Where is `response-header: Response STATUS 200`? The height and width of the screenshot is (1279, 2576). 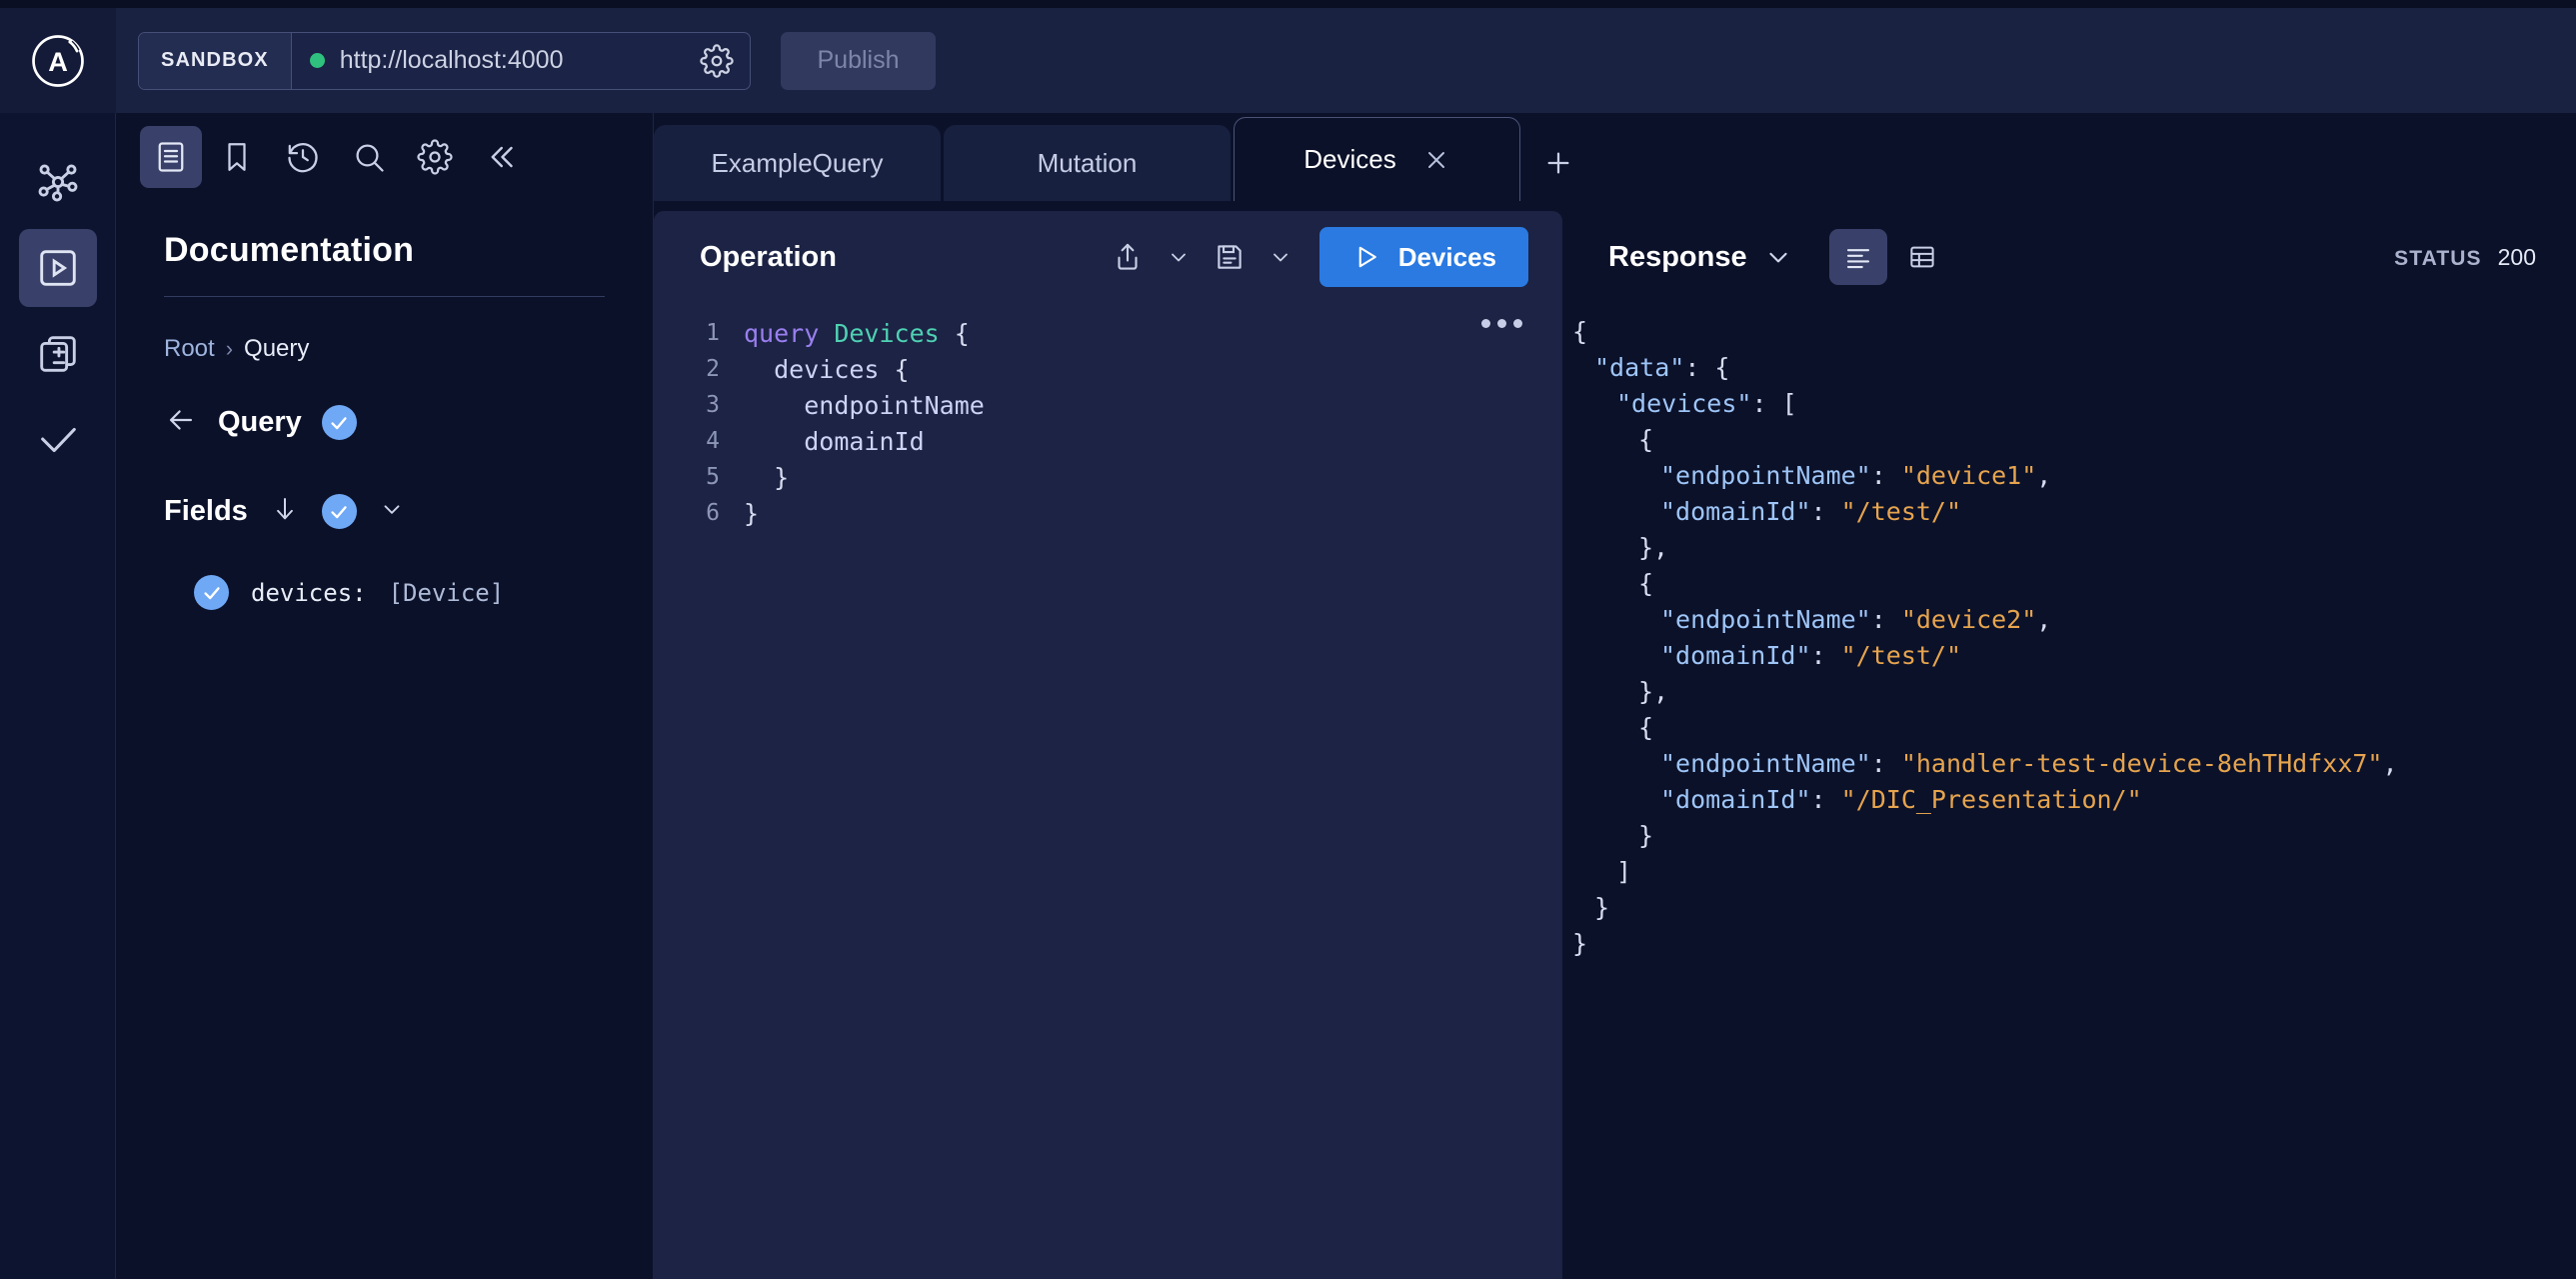
response-header: Response STATUS 200 is located at coordinates (2069, 257).